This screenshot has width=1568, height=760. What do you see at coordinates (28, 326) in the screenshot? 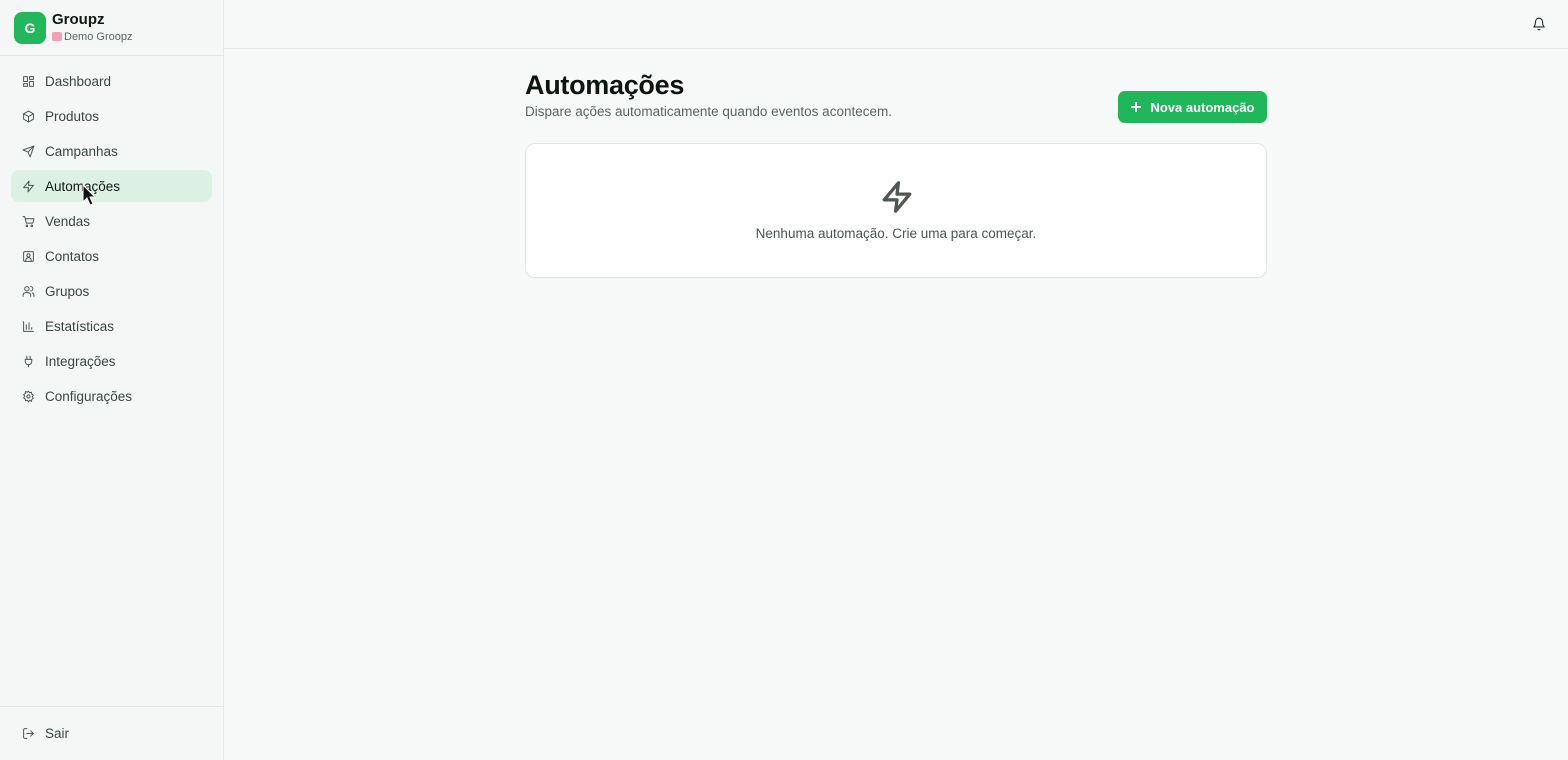
I see `bar-chart-icon` at bounding box center [28, 326].